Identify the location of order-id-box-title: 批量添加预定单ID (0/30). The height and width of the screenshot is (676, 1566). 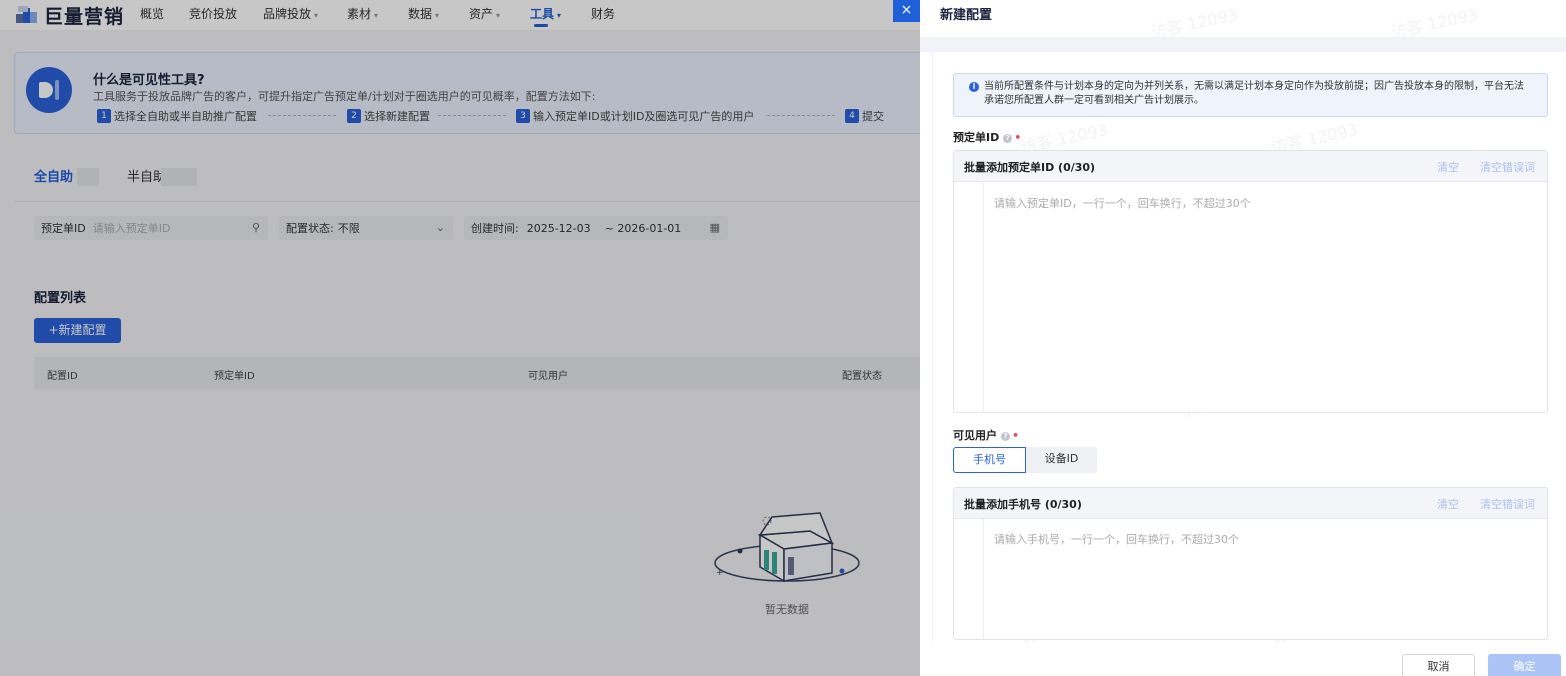
(1030, 167).